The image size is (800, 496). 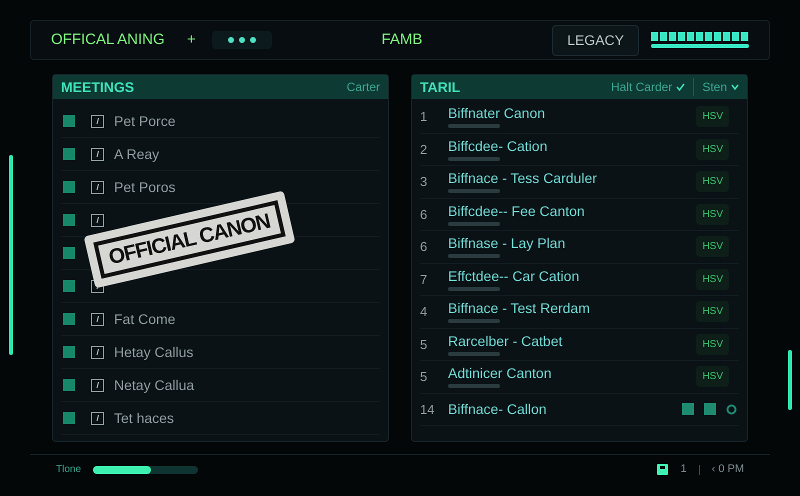 What do you see at coordinates (403, 40) in the screenshot?
I see `center-title: FAMB` at bounding box center [403, 40].